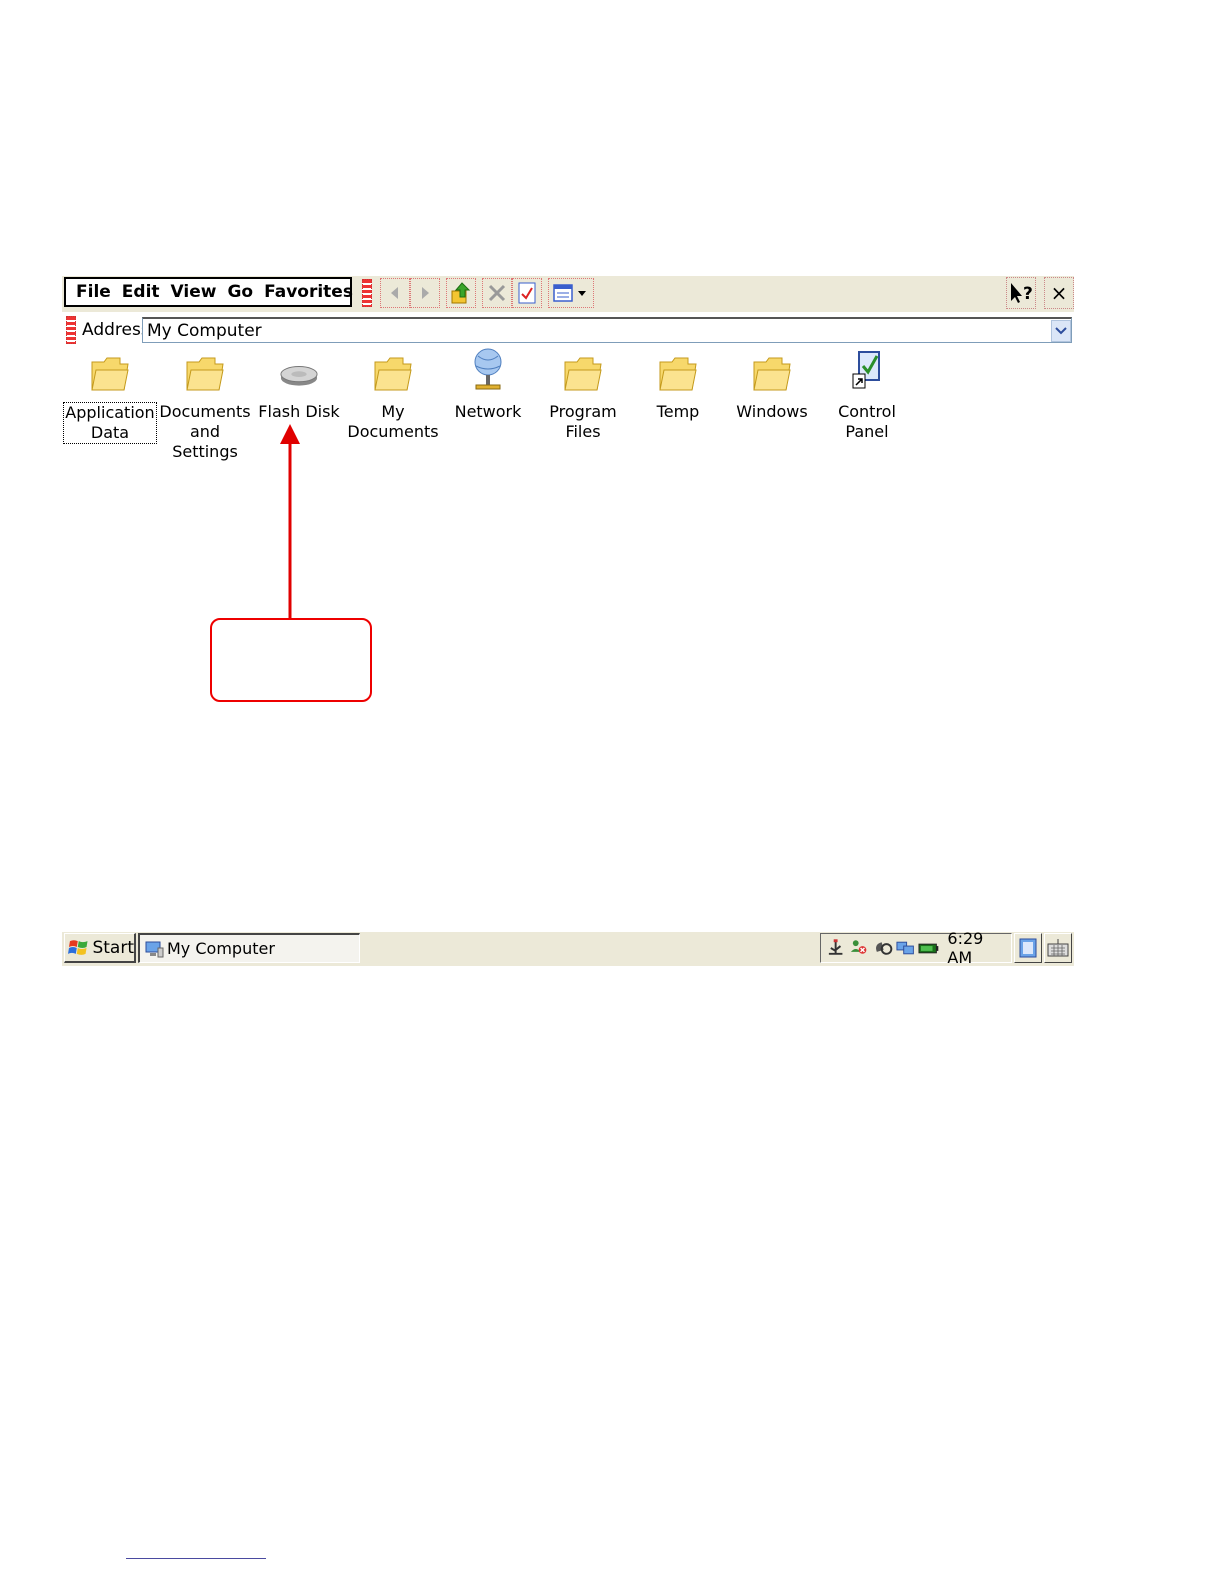 Image resolution: width=1224 pixels, height=1584 pixels. Describe the element at coordinates (583, 421) in the screenshot. I see `folder-label: Program Files` at that location.